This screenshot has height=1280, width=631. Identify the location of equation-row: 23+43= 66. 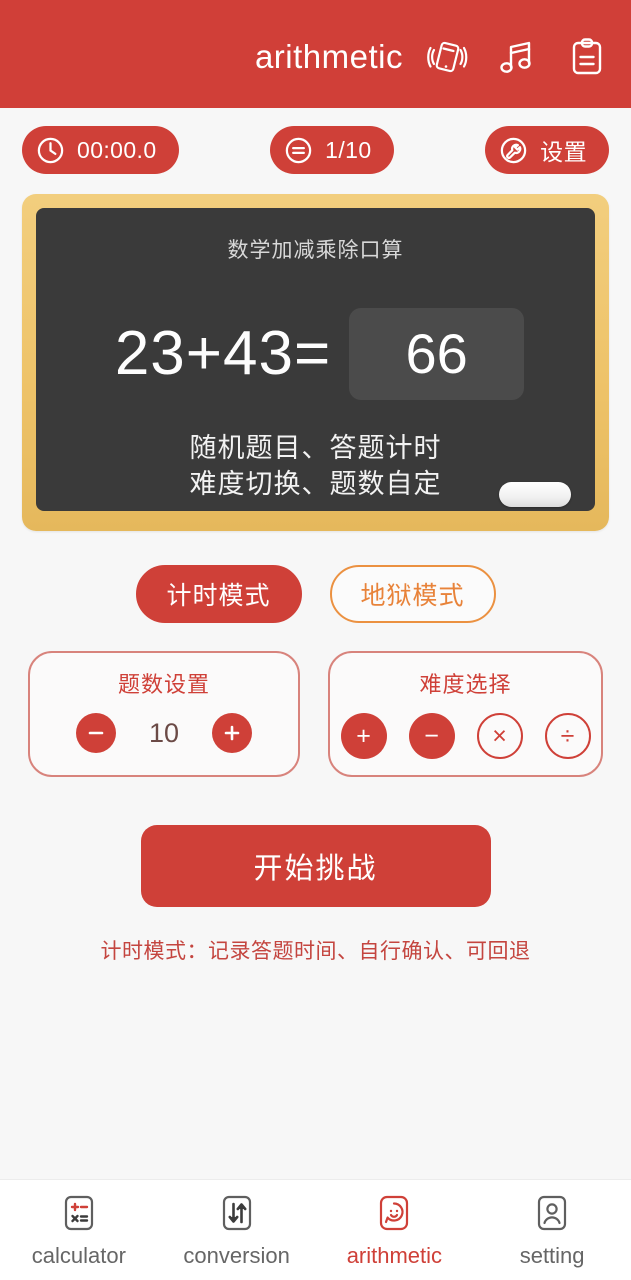
(315, 354).